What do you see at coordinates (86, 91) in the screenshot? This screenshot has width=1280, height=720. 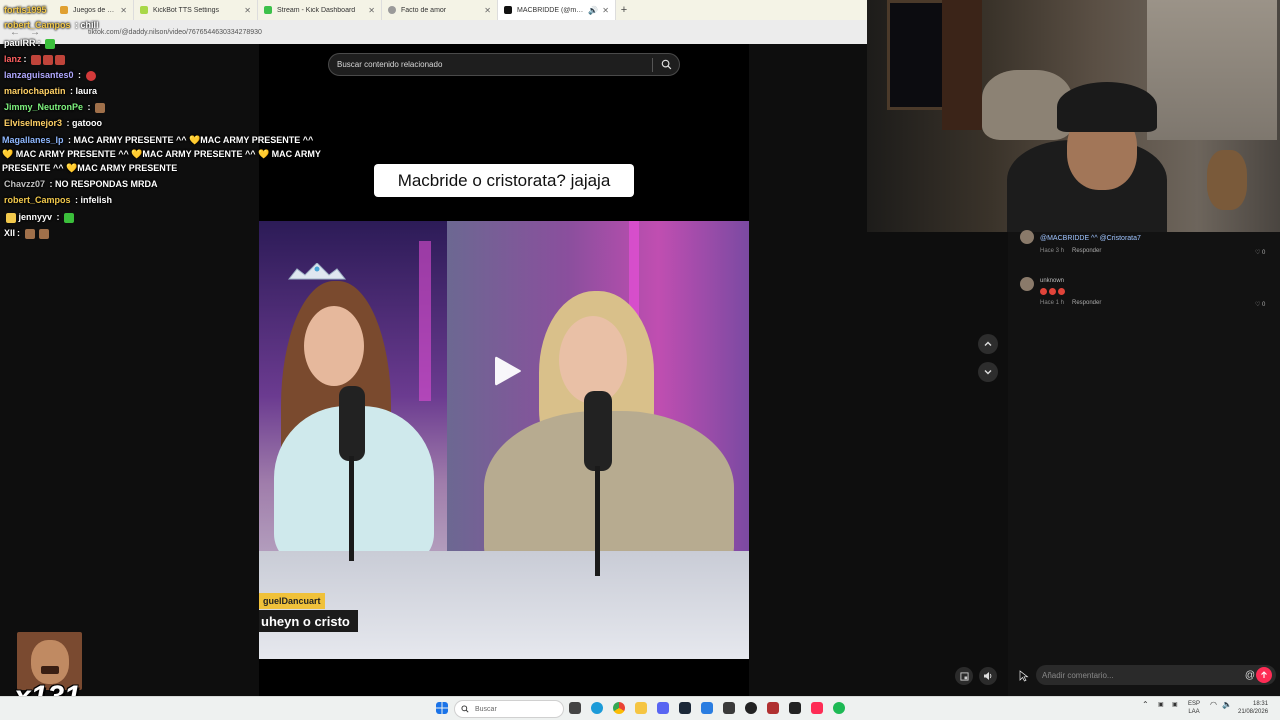 I see `chat-text: laura` at bounding box center [86, 91].